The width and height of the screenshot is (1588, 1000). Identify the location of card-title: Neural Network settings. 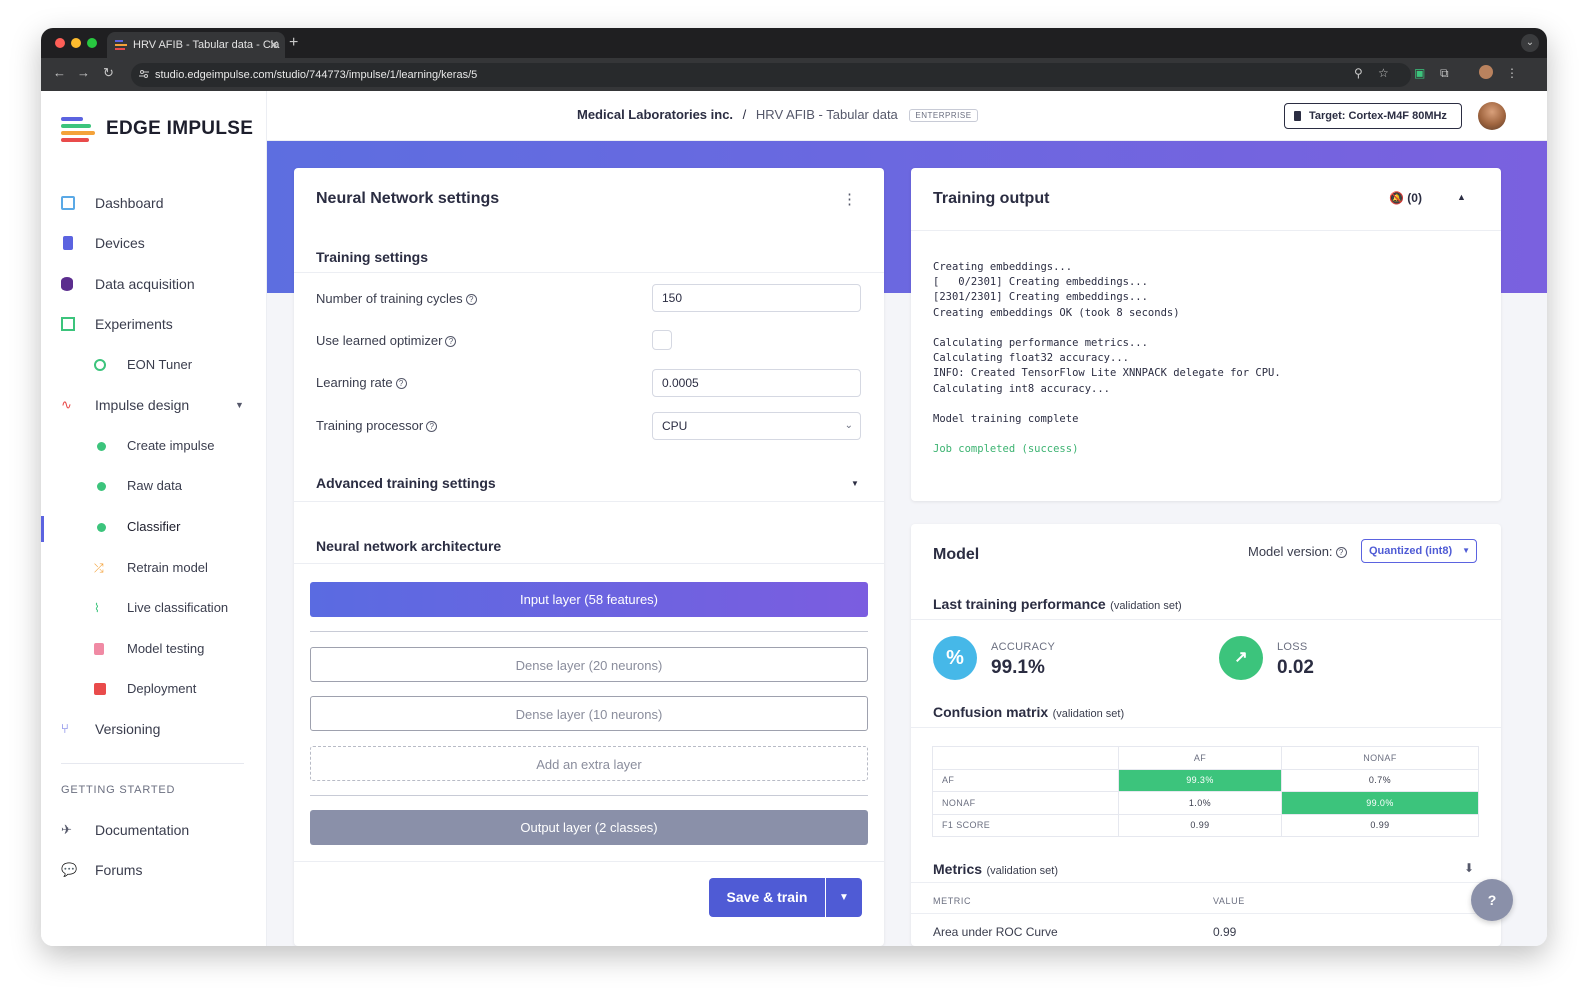
(408, 198).